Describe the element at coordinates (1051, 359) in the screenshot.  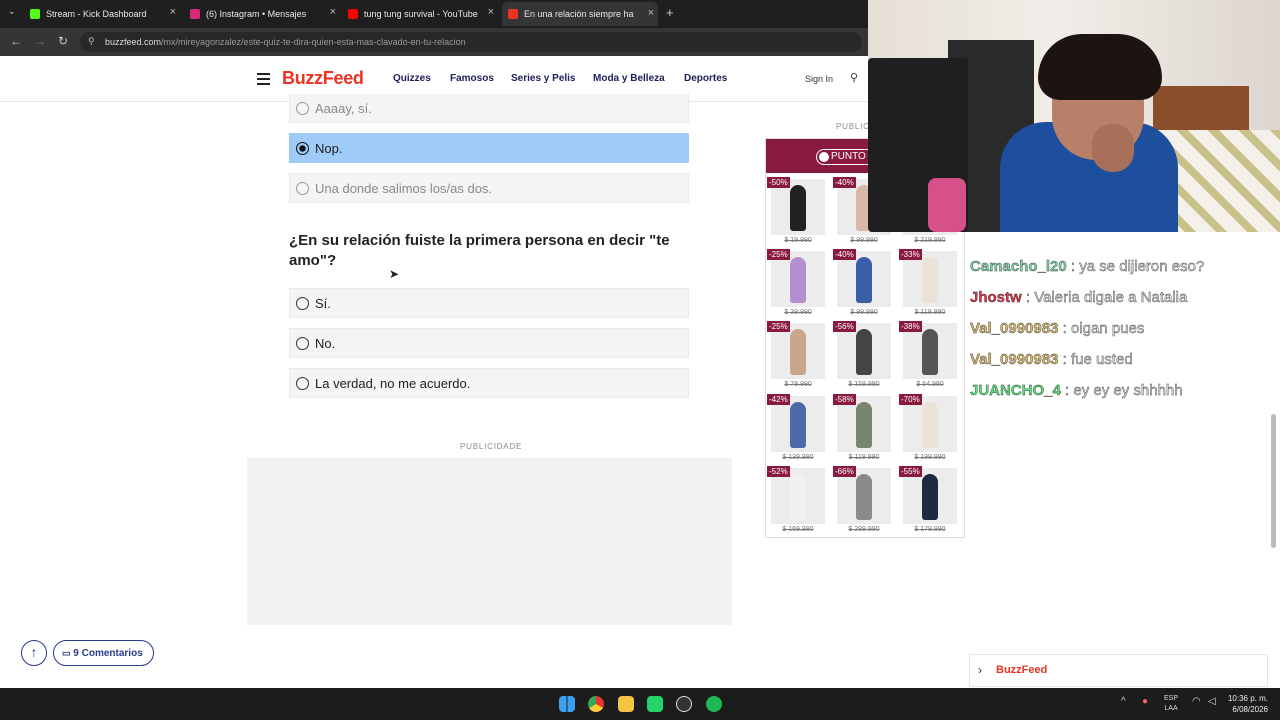
I see `chat-message: Val_0990983 : fue usted` at that location.